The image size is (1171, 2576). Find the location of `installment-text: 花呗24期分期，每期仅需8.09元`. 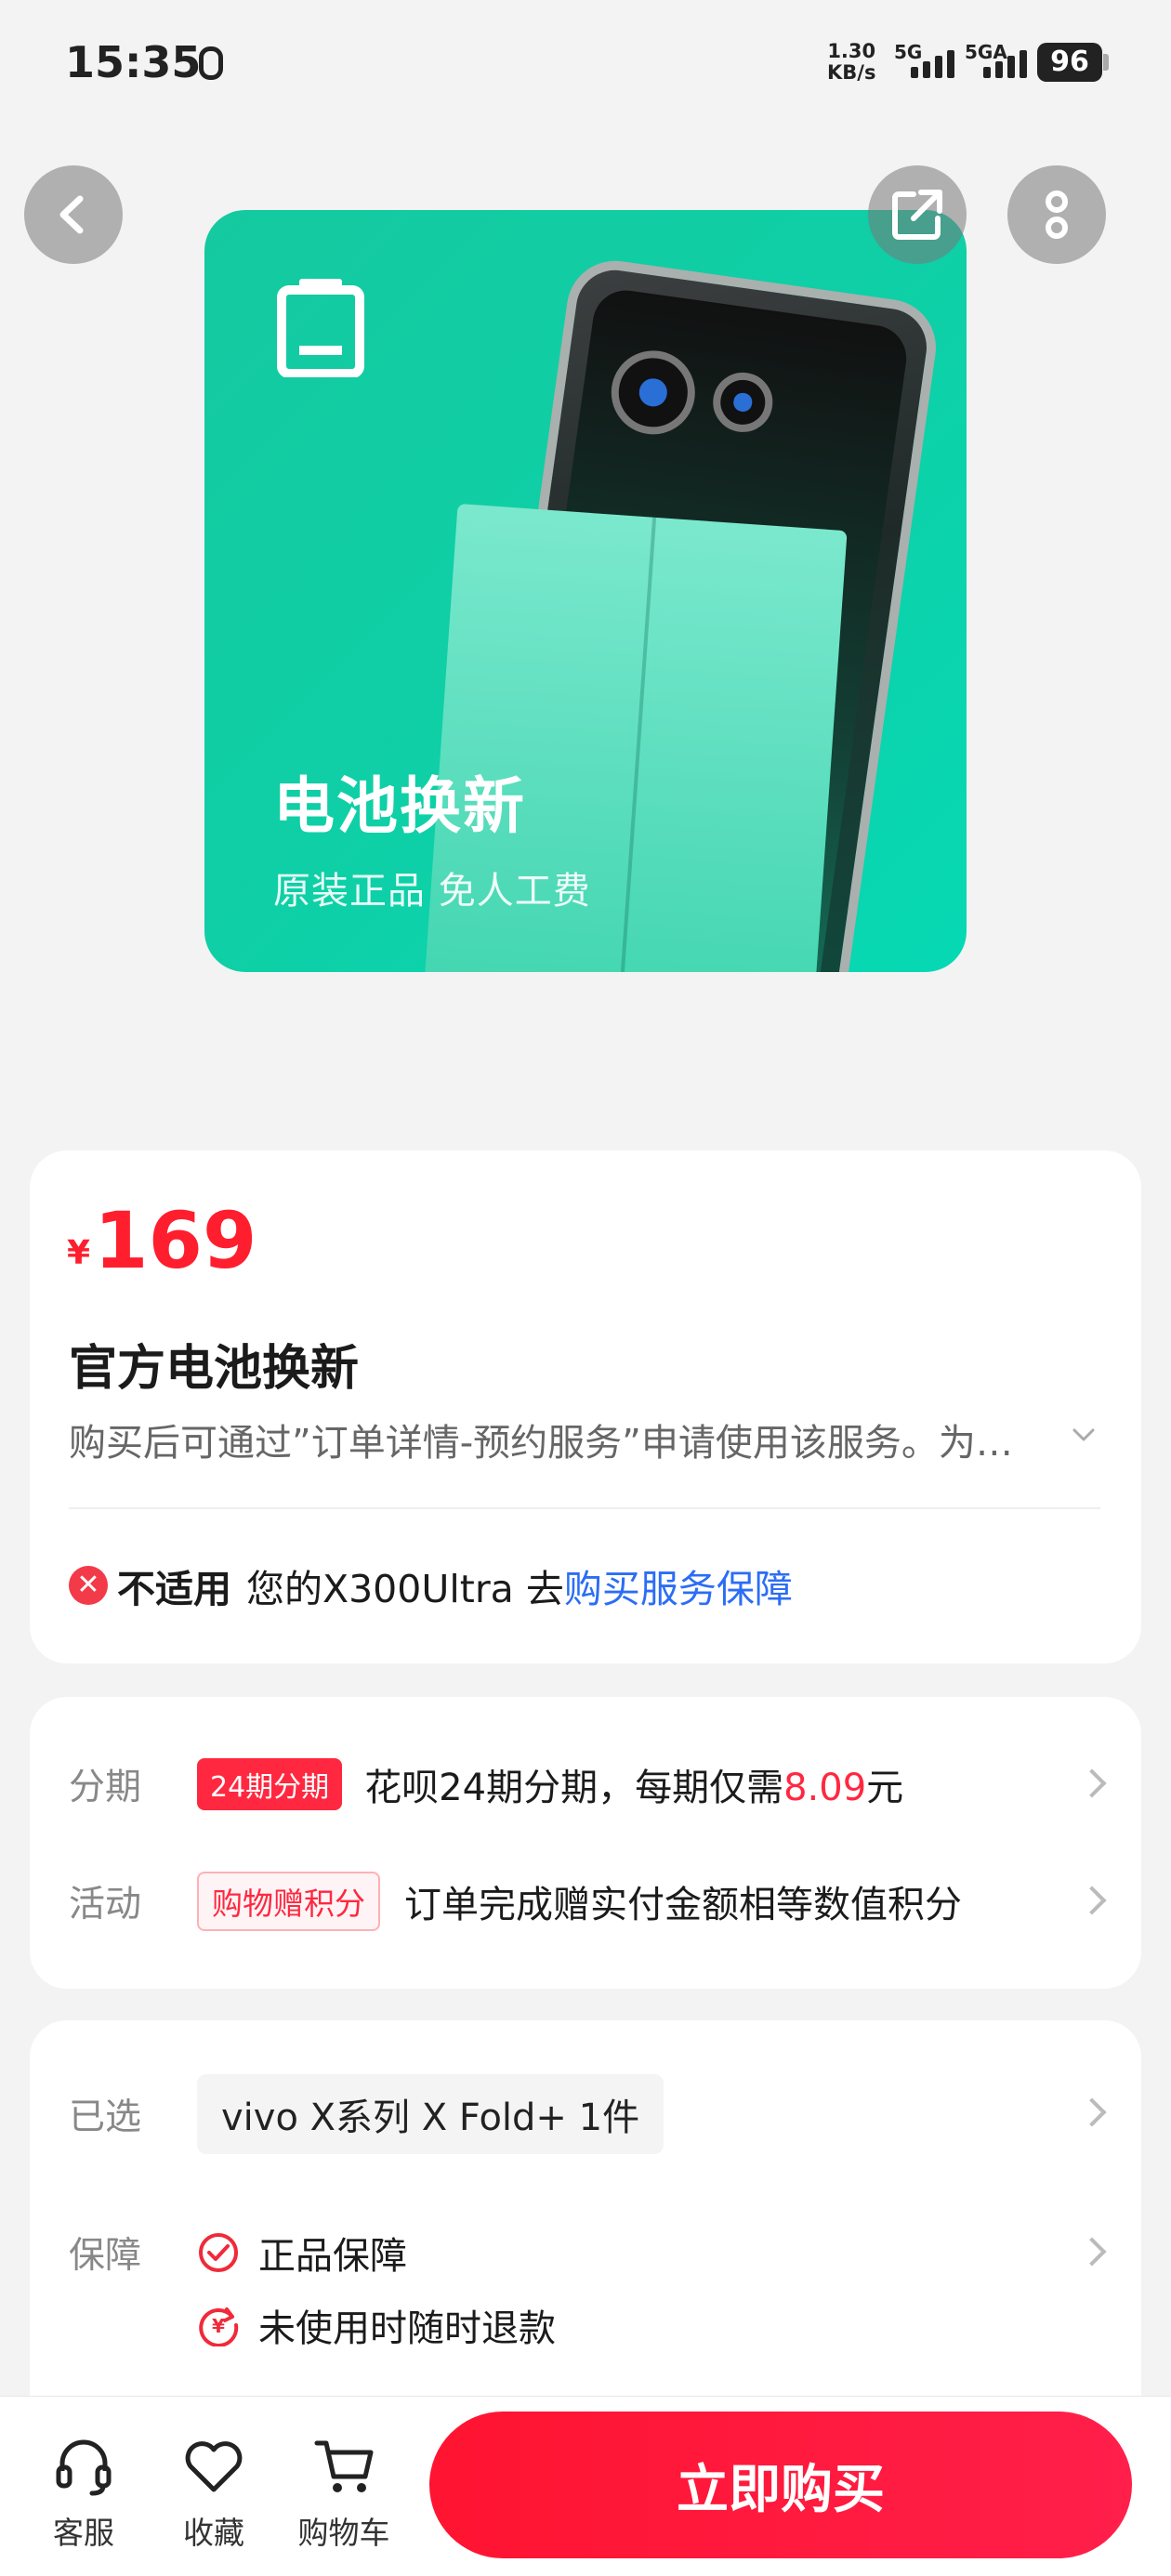

installment-text: 花呗24期分期，每期仅需8.09元 is located at coordinates (634, 1788).